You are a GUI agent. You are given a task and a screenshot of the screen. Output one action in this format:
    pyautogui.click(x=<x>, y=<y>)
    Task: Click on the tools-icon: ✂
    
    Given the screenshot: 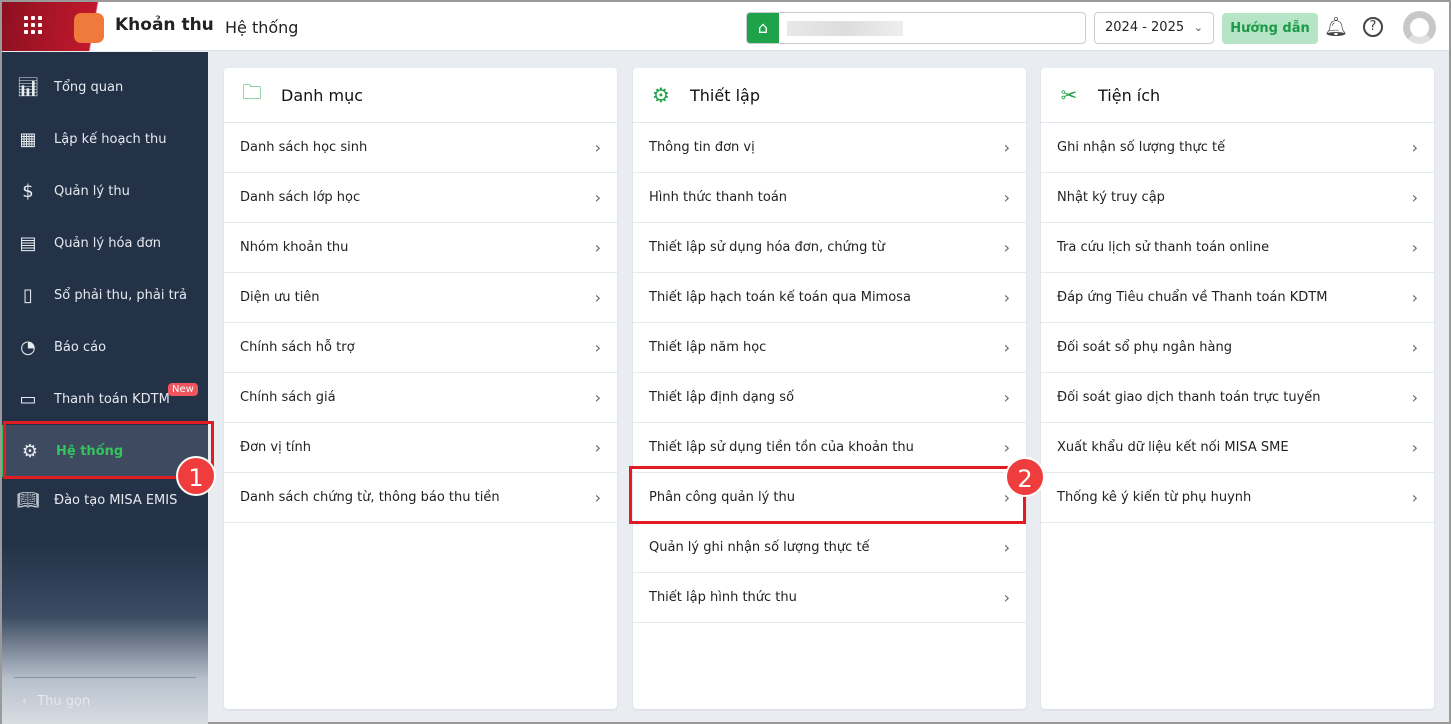 What is the action you would take?
    pyautogui.click(x=1069, y=95)
    